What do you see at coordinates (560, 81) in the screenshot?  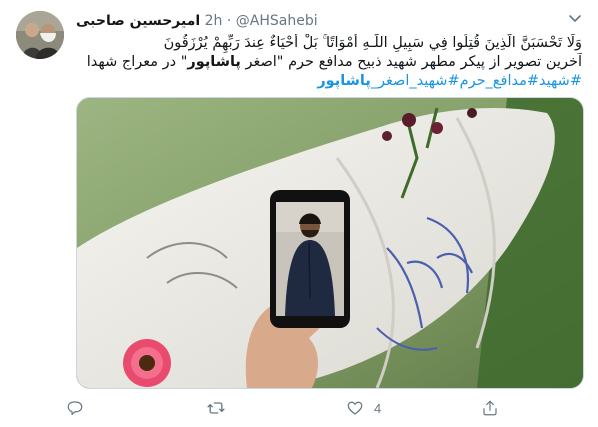 I see `hashtag-shahid: #شهید` at bounding box center [560, 81].